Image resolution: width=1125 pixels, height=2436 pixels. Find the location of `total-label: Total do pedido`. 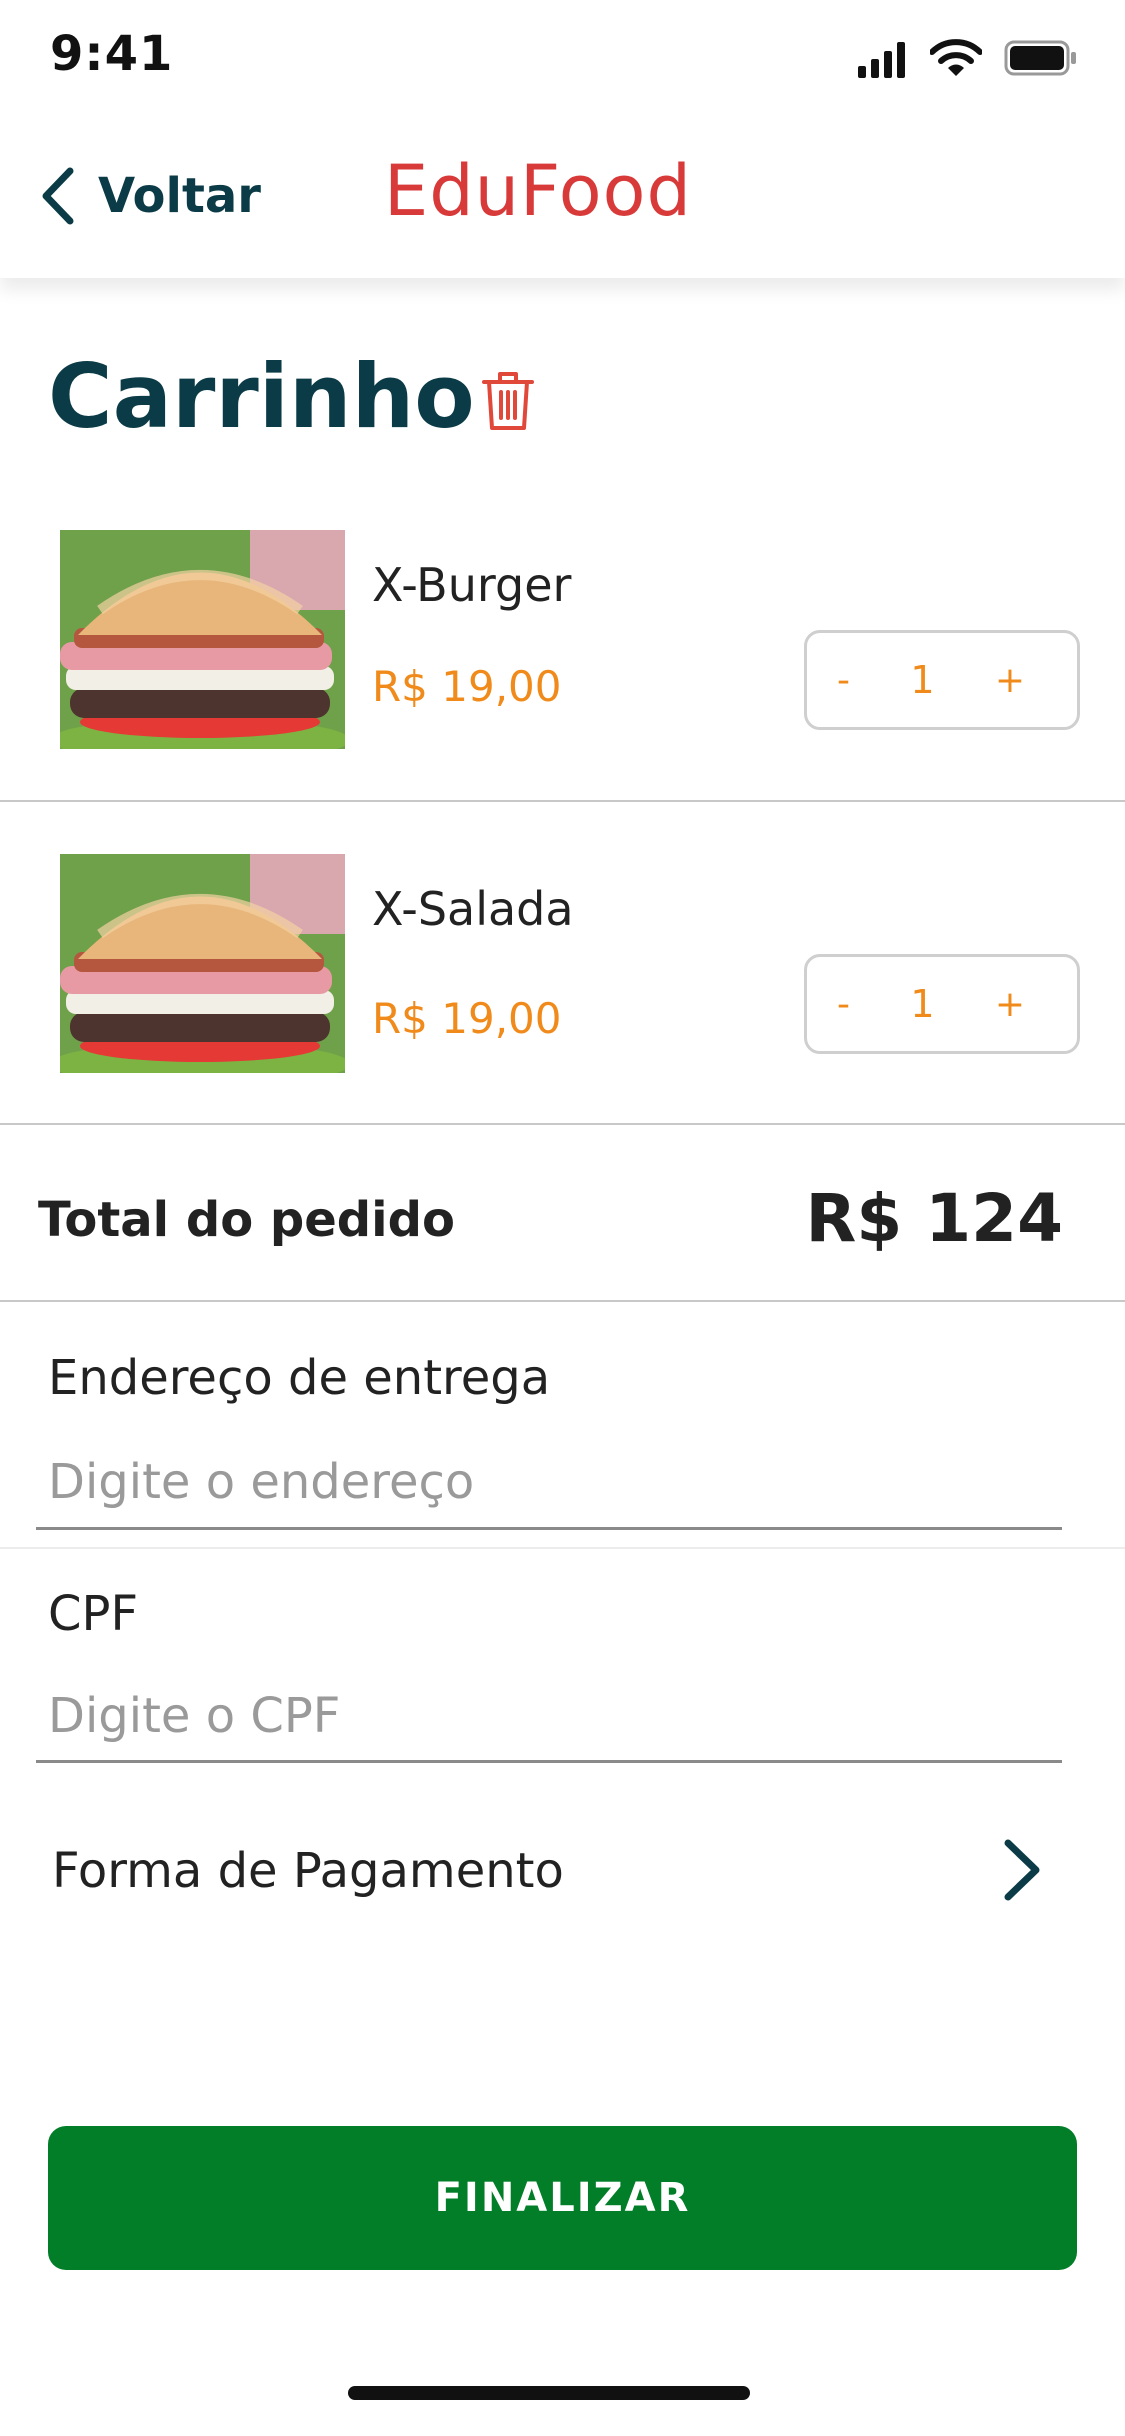

total-label: Total do pedido is located at coordinates (246, 1220).